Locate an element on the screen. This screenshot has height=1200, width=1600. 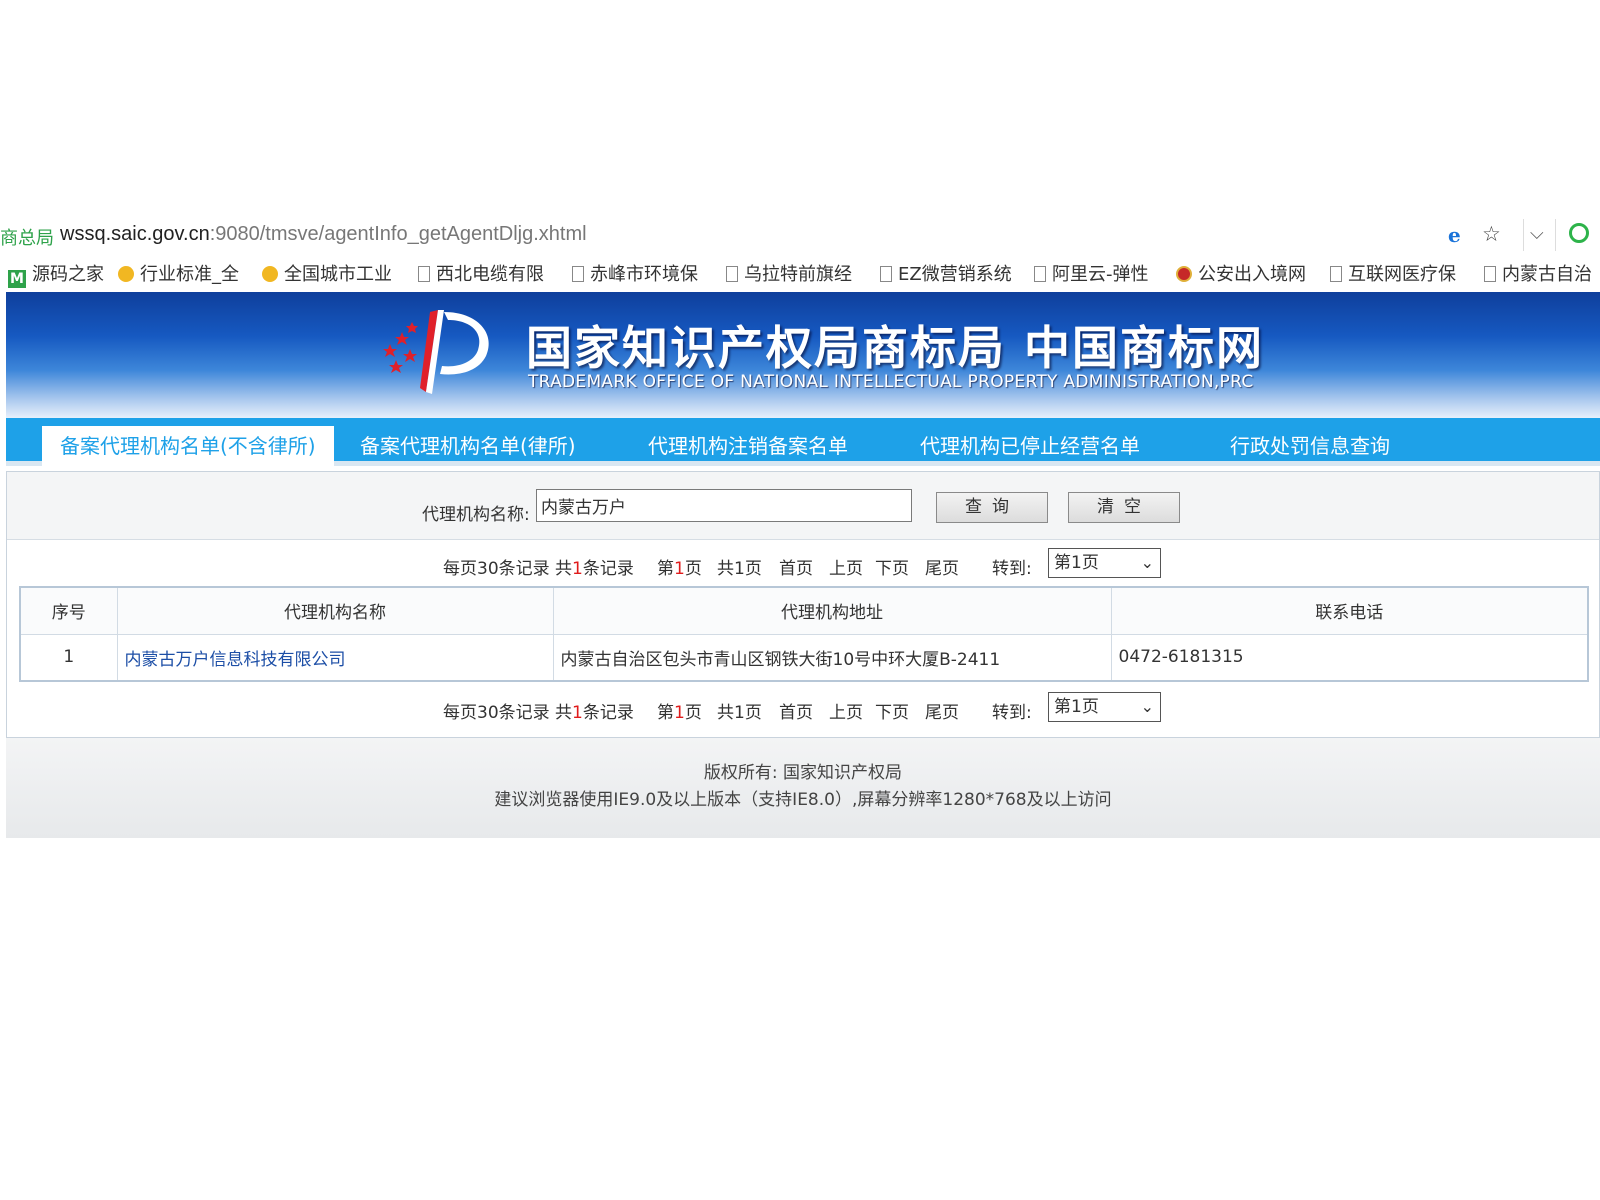
tab-cancelled-agencies: 代理机构注销备案名单 is located at coordinates (748, 446).